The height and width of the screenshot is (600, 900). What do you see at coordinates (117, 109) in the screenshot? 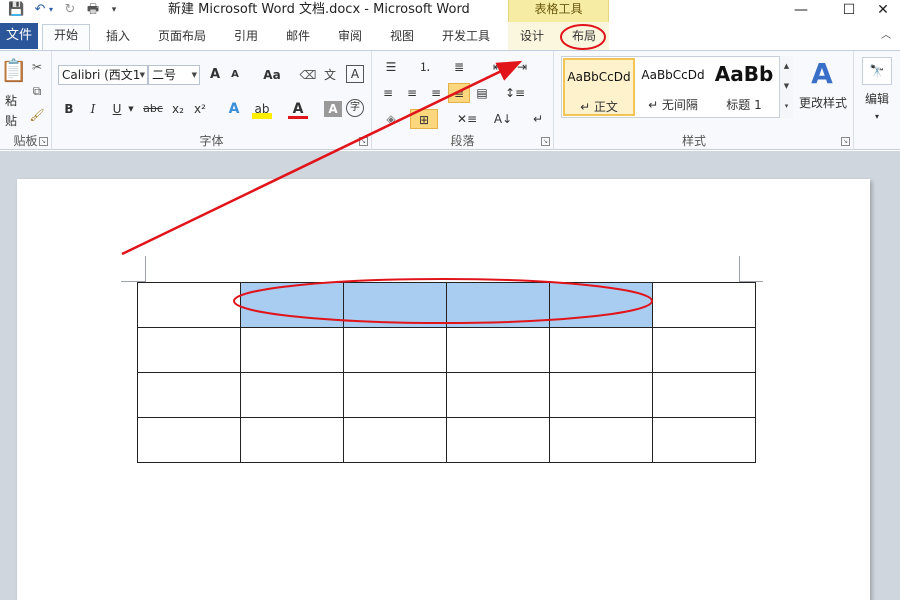
I see `underline-button: U` at bounding box center [117, 109].